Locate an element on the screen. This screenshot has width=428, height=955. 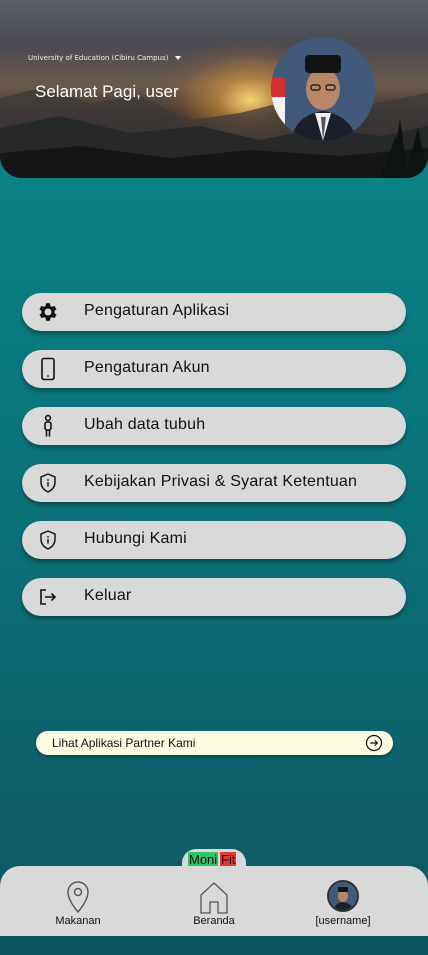
menu-item-account-settings: Pengaturan Akun is located at coordinates (214, 369).